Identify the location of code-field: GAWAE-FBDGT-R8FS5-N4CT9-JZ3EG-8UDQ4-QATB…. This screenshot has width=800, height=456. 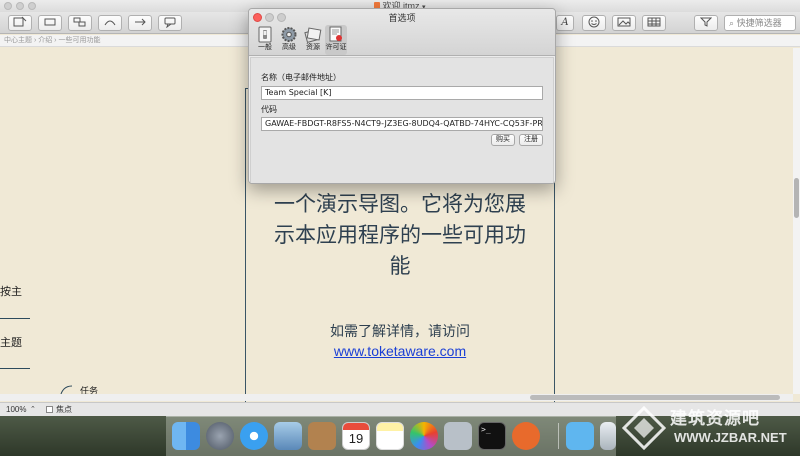
(402, 124).